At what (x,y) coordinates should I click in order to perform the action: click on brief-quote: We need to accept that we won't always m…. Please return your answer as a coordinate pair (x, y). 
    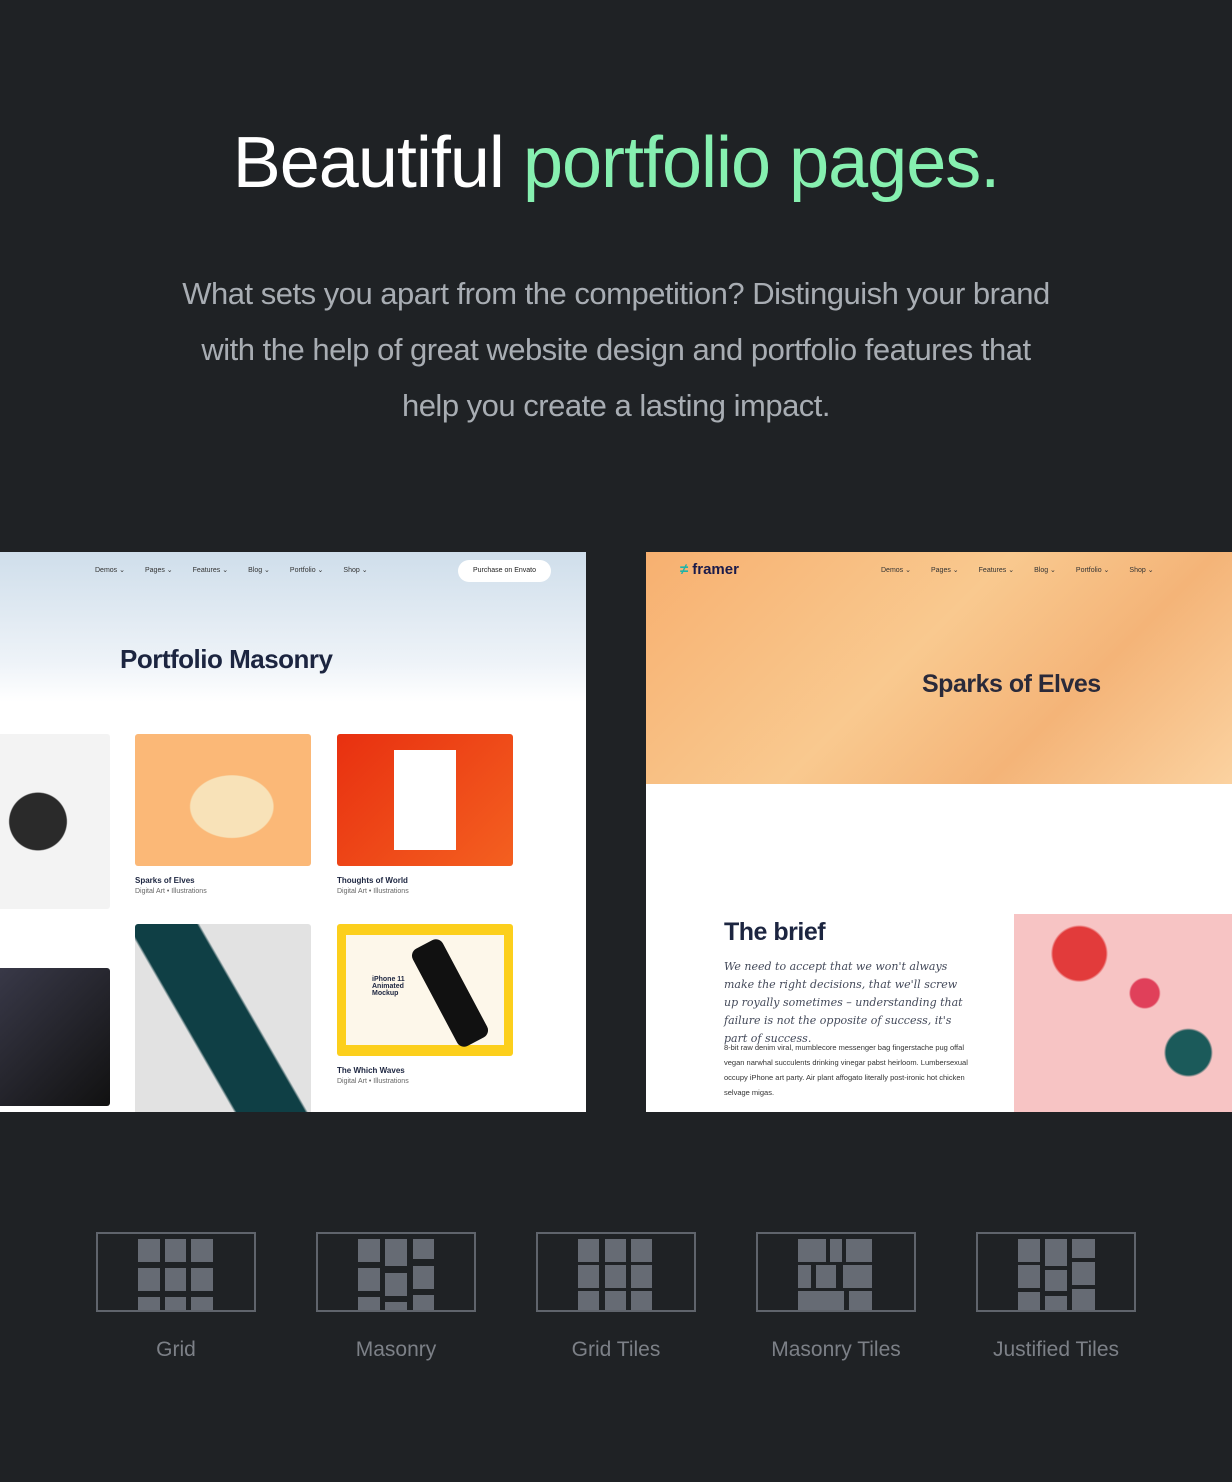
    Looking at the image, I should click on (843, 1002).